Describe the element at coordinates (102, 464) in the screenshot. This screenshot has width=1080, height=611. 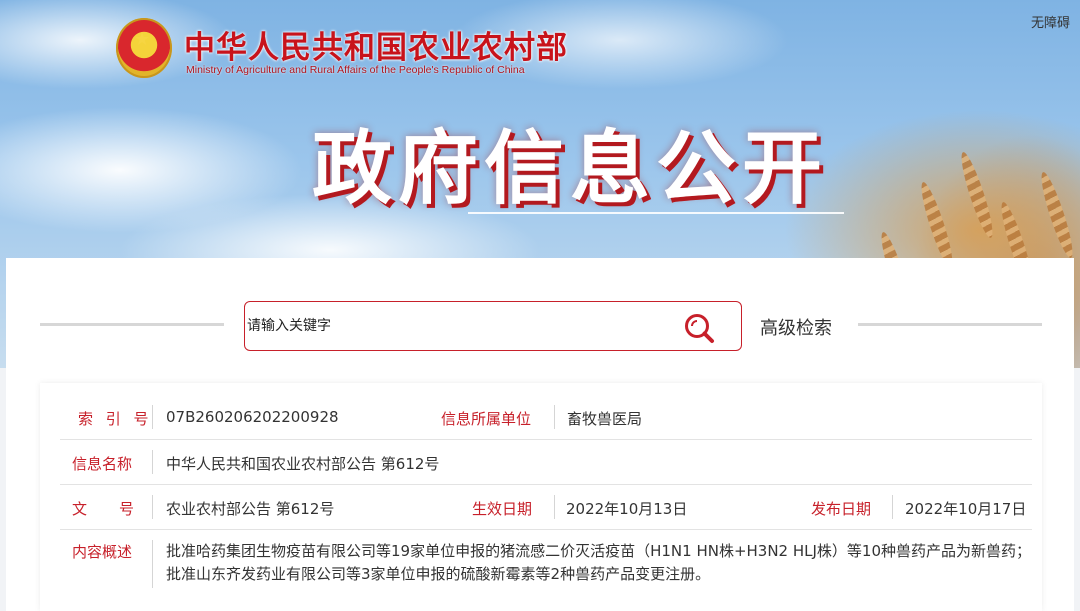
I see `name-label: 信息名称` at that location.